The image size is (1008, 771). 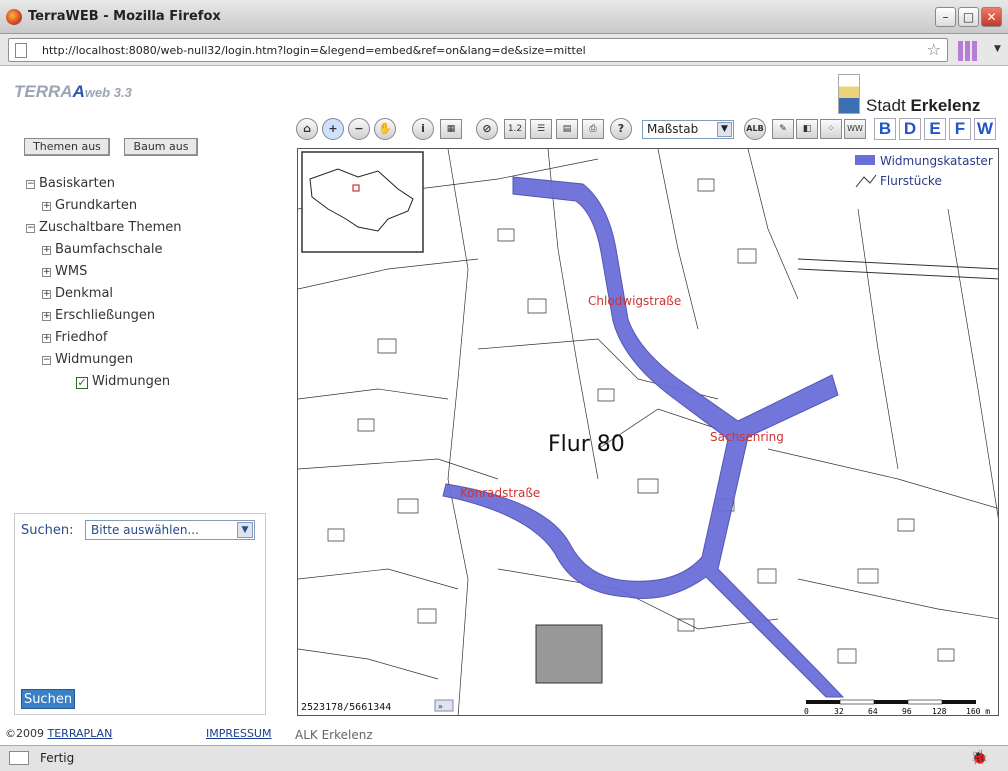 I want to click on measure-icon: 1.2, so click(x=515, y=129).